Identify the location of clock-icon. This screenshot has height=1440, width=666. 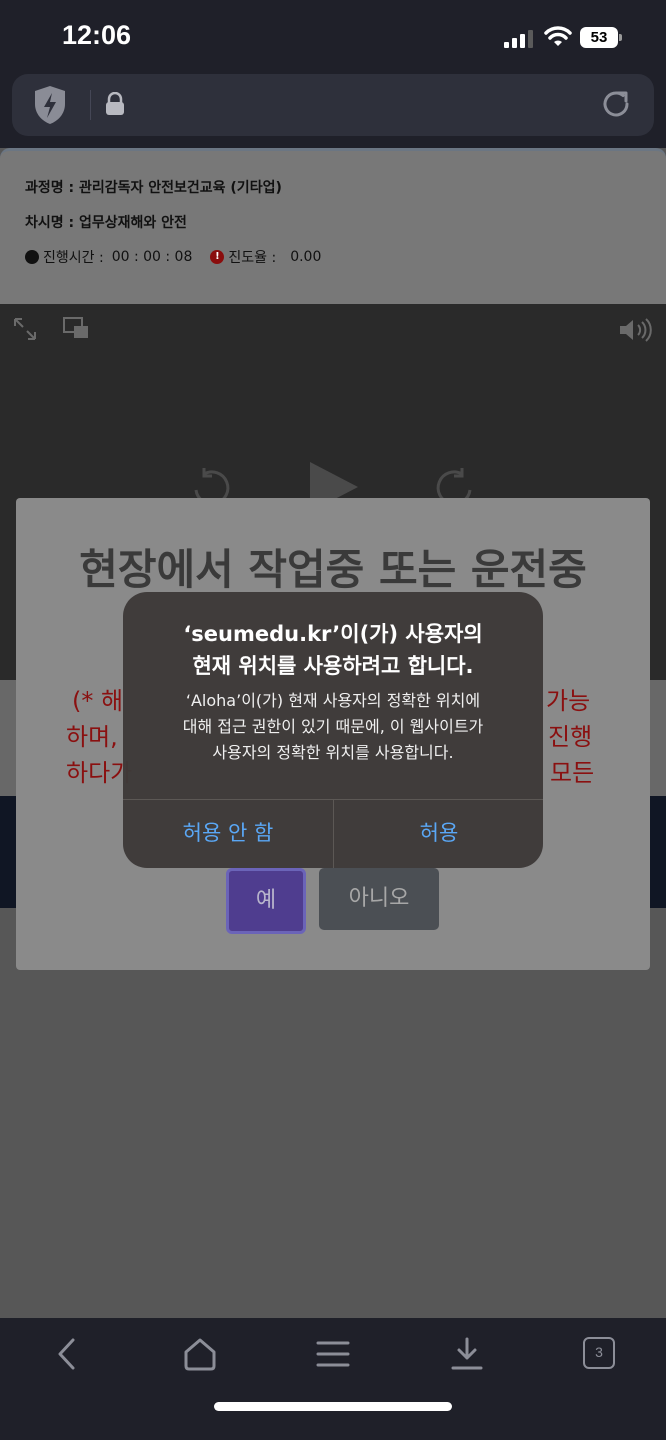
(32, 257).